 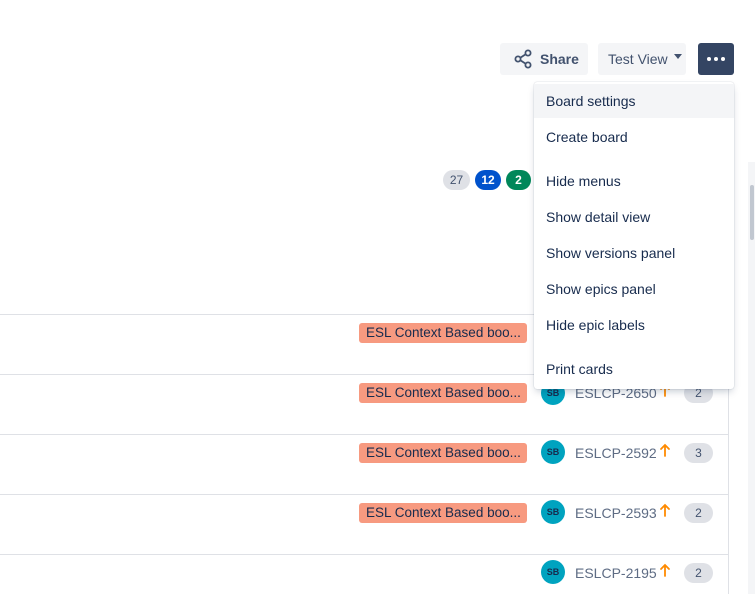 I want to click on menu-item-hide-epic-labels: Hide epic labels, so click(x=634, y=325).